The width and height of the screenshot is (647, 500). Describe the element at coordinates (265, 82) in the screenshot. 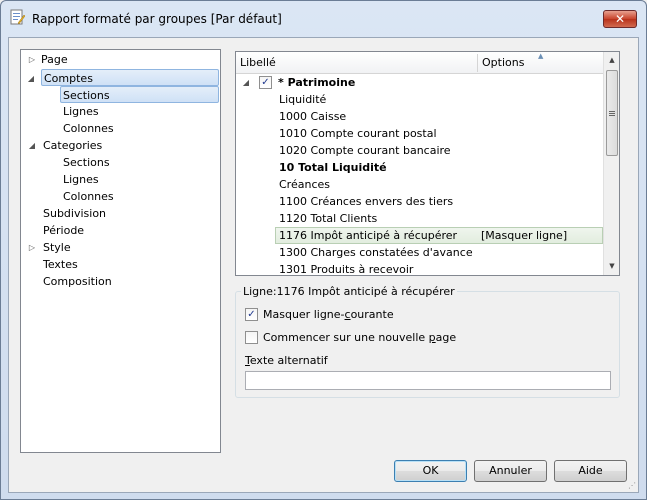

I see `row-checkbox: ✓` at that location.